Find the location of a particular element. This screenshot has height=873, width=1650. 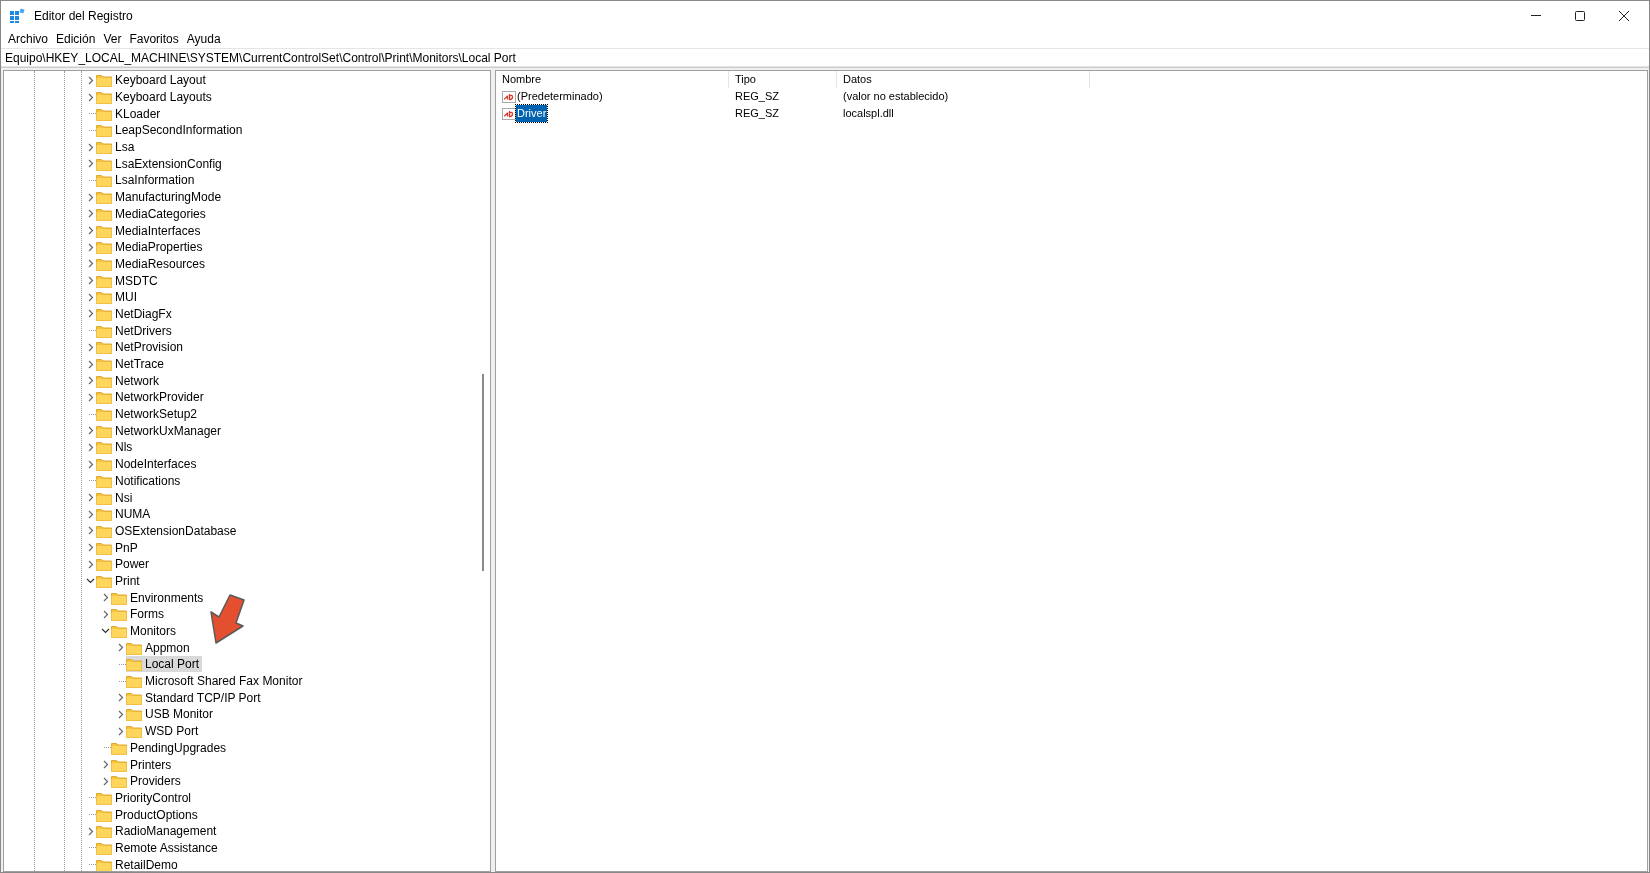

registry-app-icon is located at coordinates (17, 15).